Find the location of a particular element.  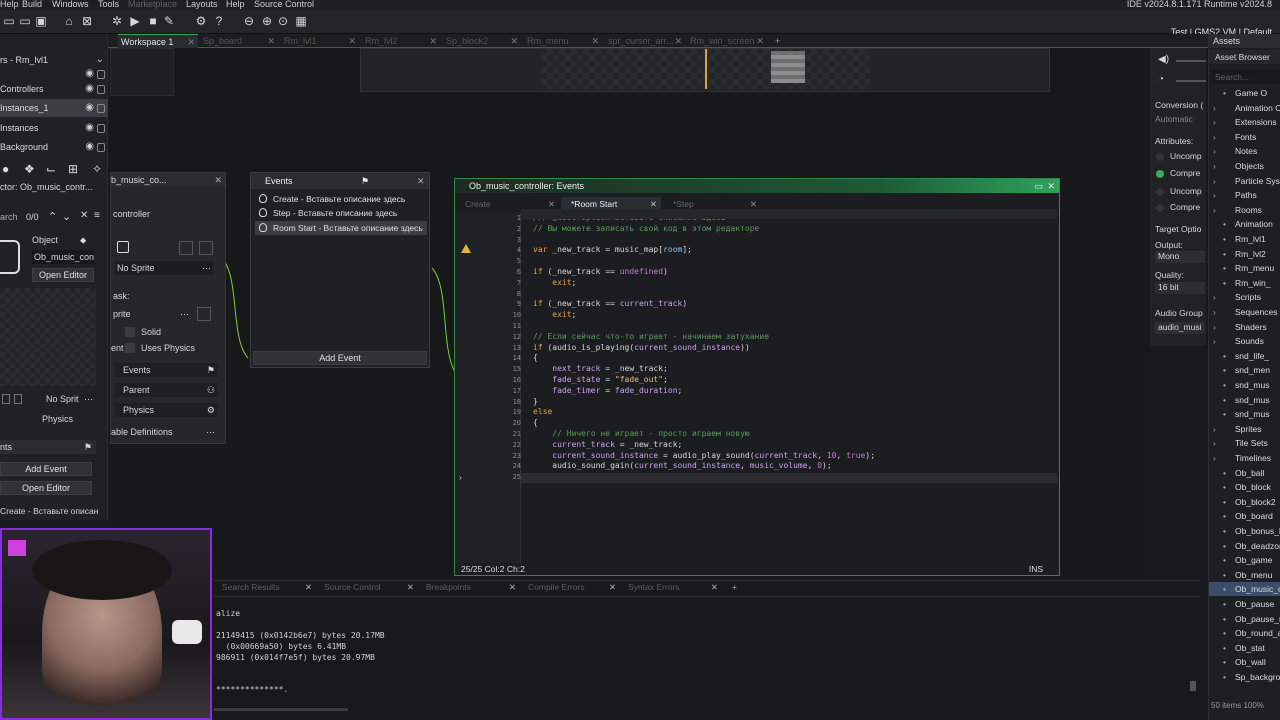

asset-item: › Notes is located at coordinates (1244, 151).